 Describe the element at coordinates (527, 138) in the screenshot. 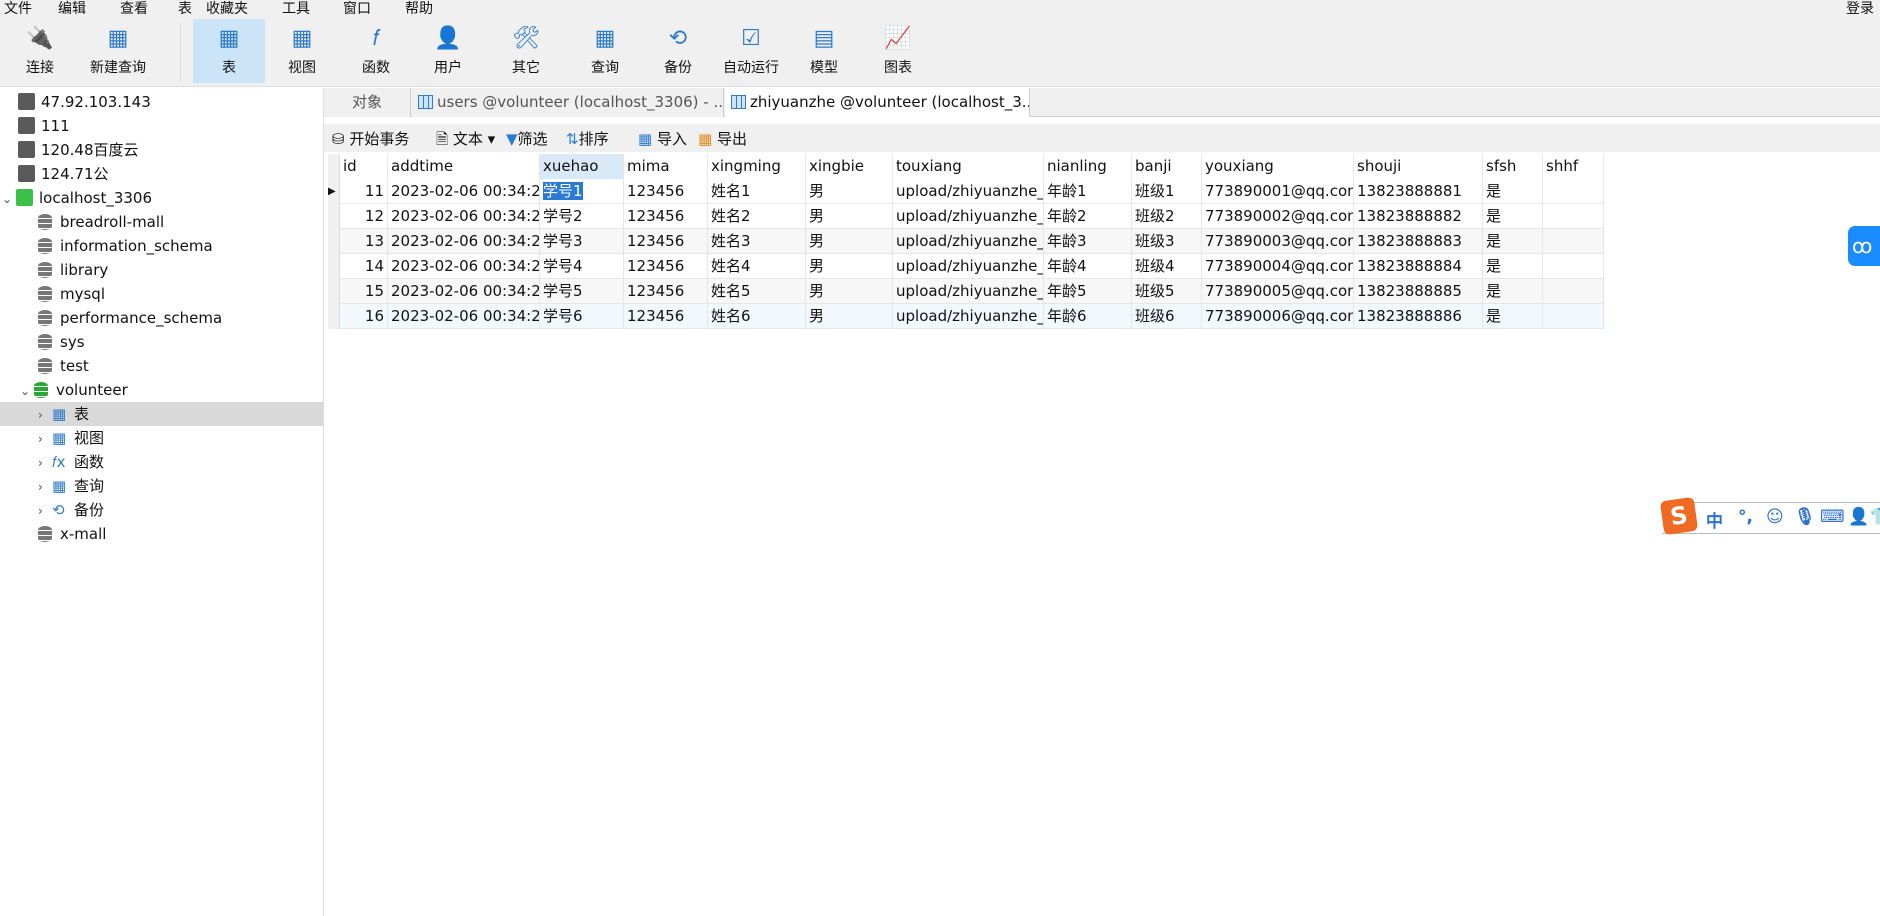

I see `filter-button: ▼筛选` at that location.